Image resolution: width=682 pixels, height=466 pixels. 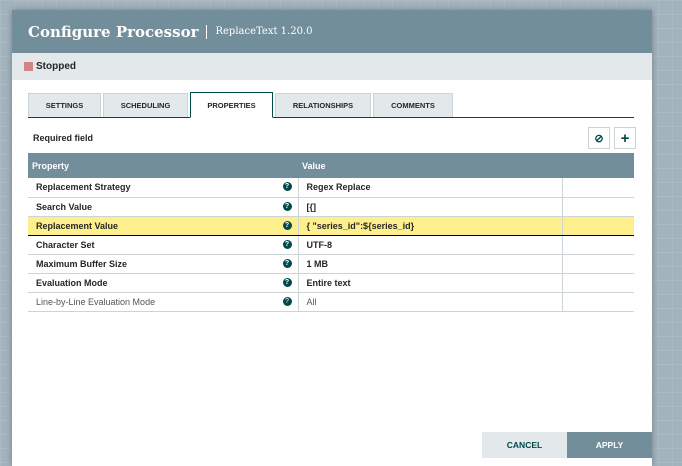 What do you see at coordinates (77, 225) in the screenshot?
I see `property-label: Replacement Value` at bounding box center [77, 225].